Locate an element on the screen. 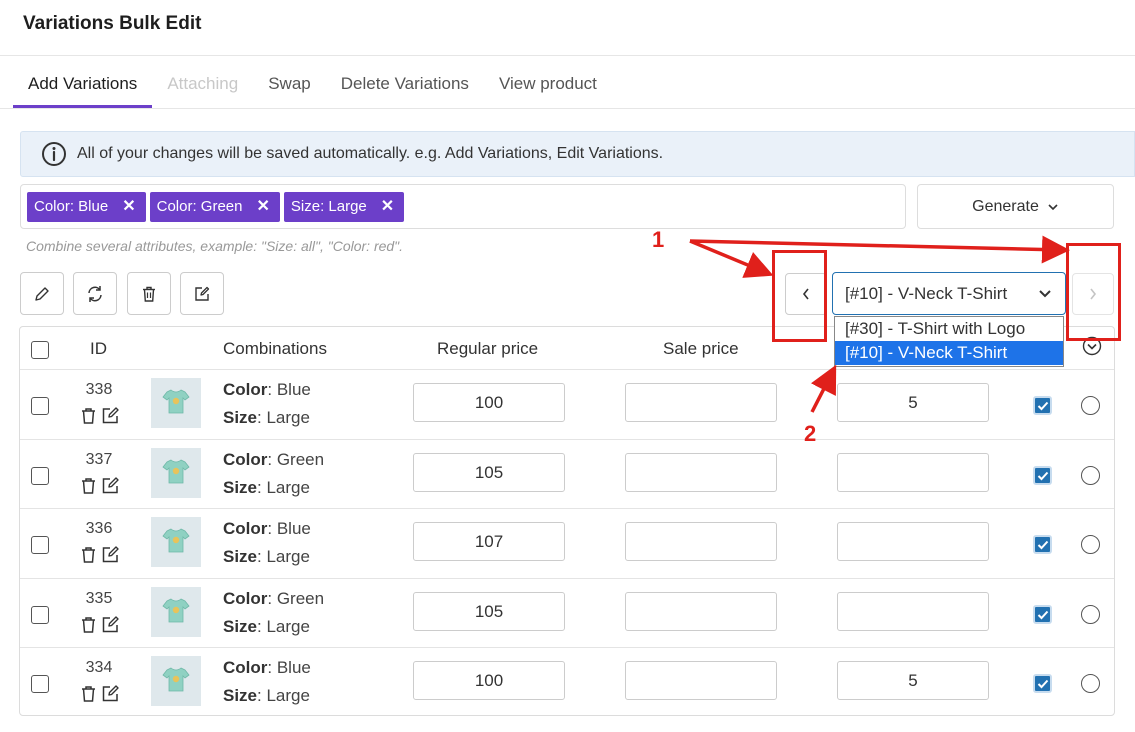 This screenshot has width=1135, height=732. tag-label: Color: Blue is located at coordinates (71, 206).